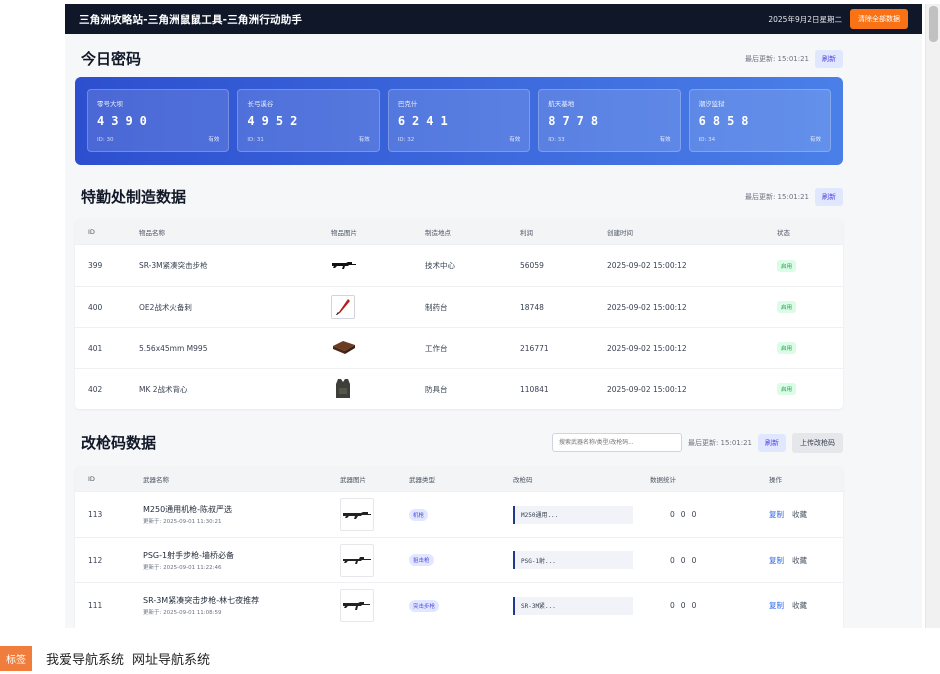 The width and height of the screenshot is (940, 674). What do you see at coordinates (125, 121) in the screenshot?
I see `password-code: 4390` at bounding box center [125, 121].